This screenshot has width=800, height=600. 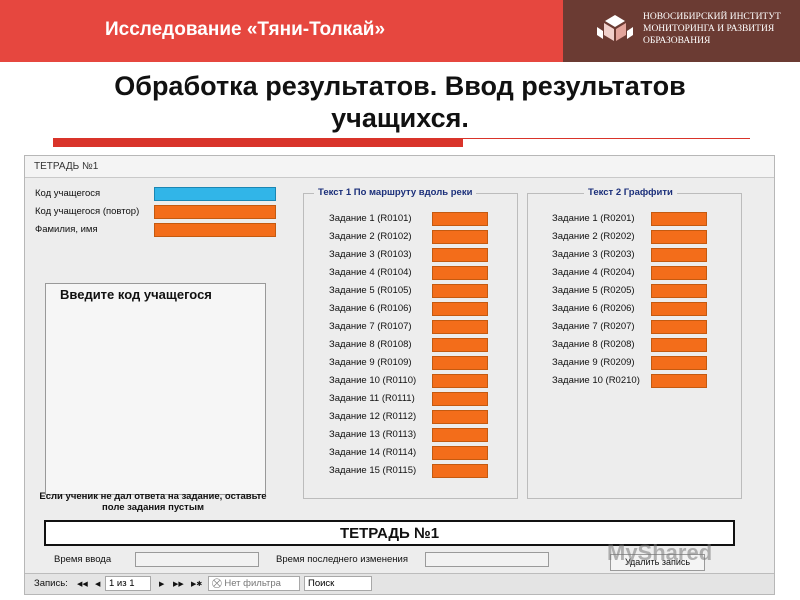 I want to click on text1-task-label: Задание 2 (R0102), so click(x=370, y=236).